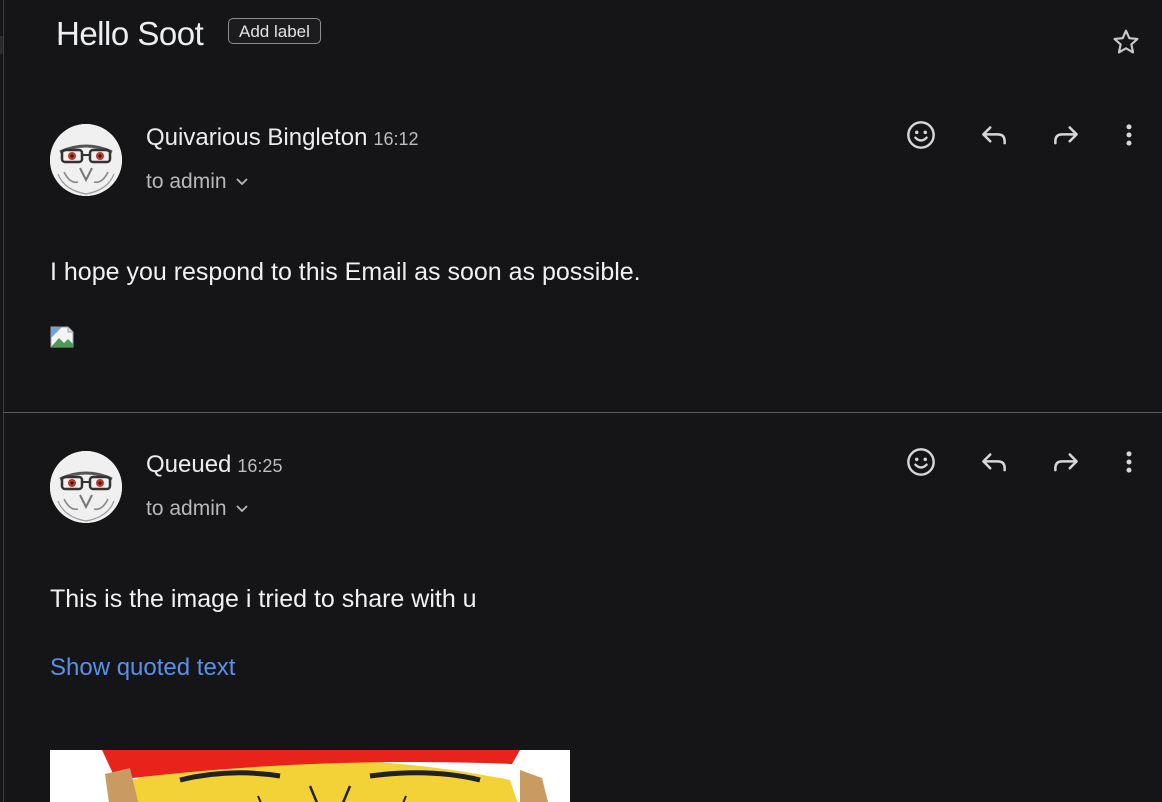  What do you see at coordinates (130, 33) in the screenshot?
I see `thread-subject: Hello Soot` at bounding box center [130, 33].